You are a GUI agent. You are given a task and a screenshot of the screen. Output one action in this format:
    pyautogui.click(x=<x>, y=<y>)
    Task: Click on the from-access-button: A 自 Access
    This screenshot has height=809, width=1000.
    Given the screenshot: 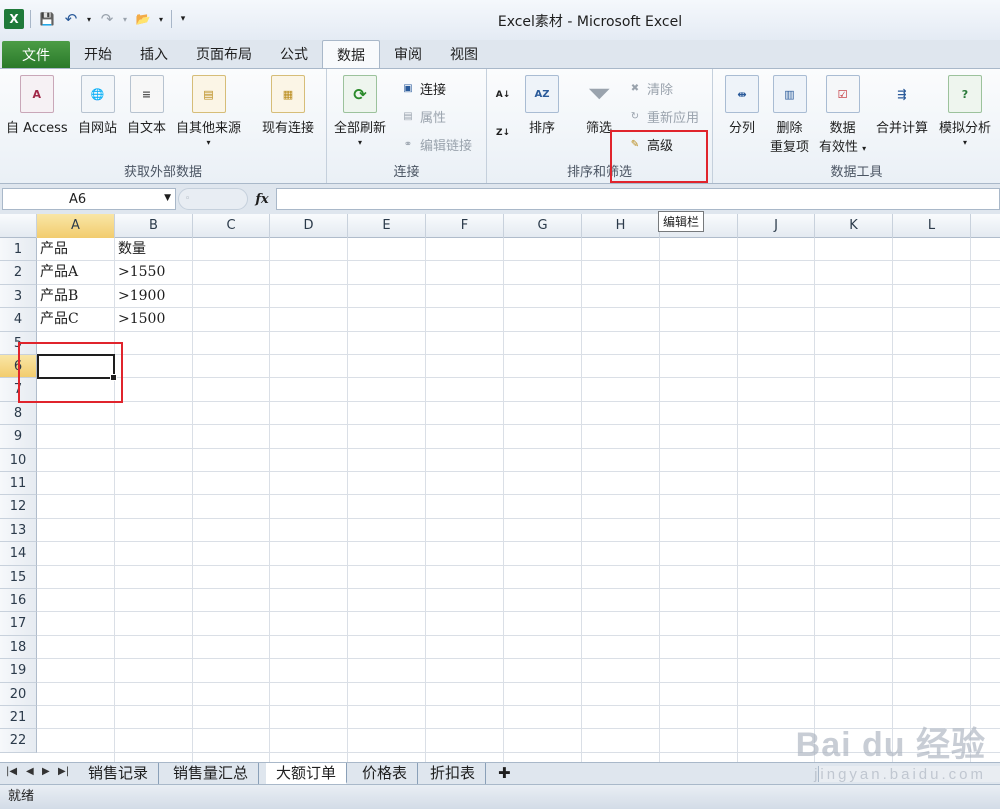 What is the action you would take?
    pyautogui.click(x=37, y=105)
    